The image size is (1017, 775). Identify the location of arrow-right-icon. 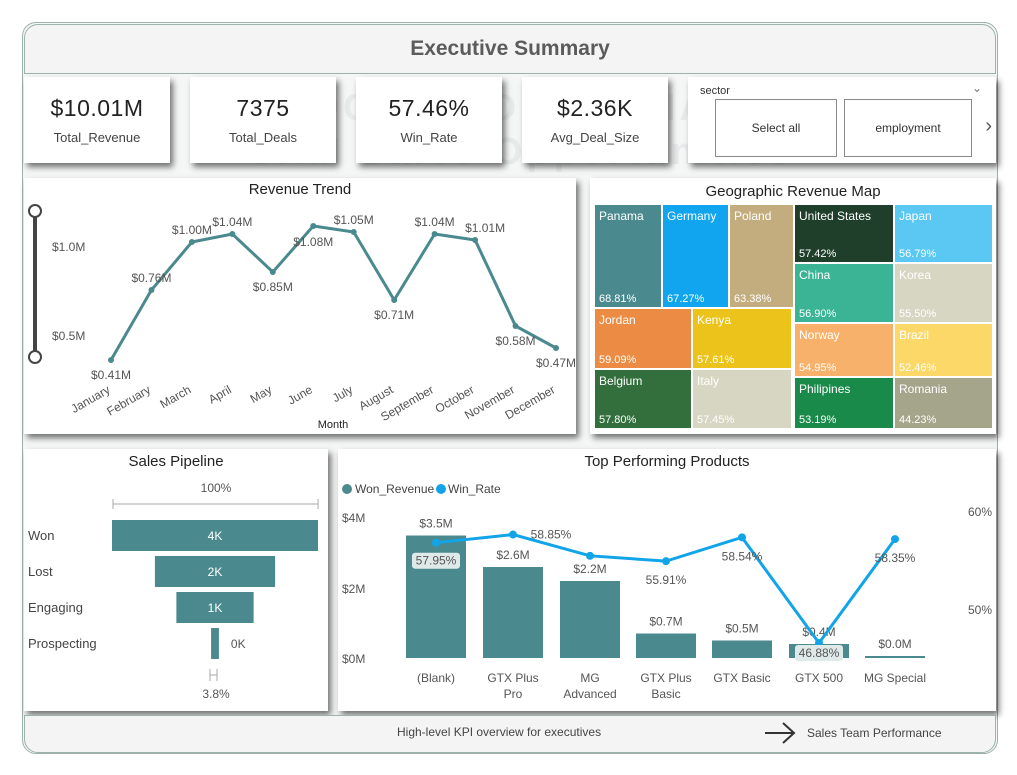
(780, 733).